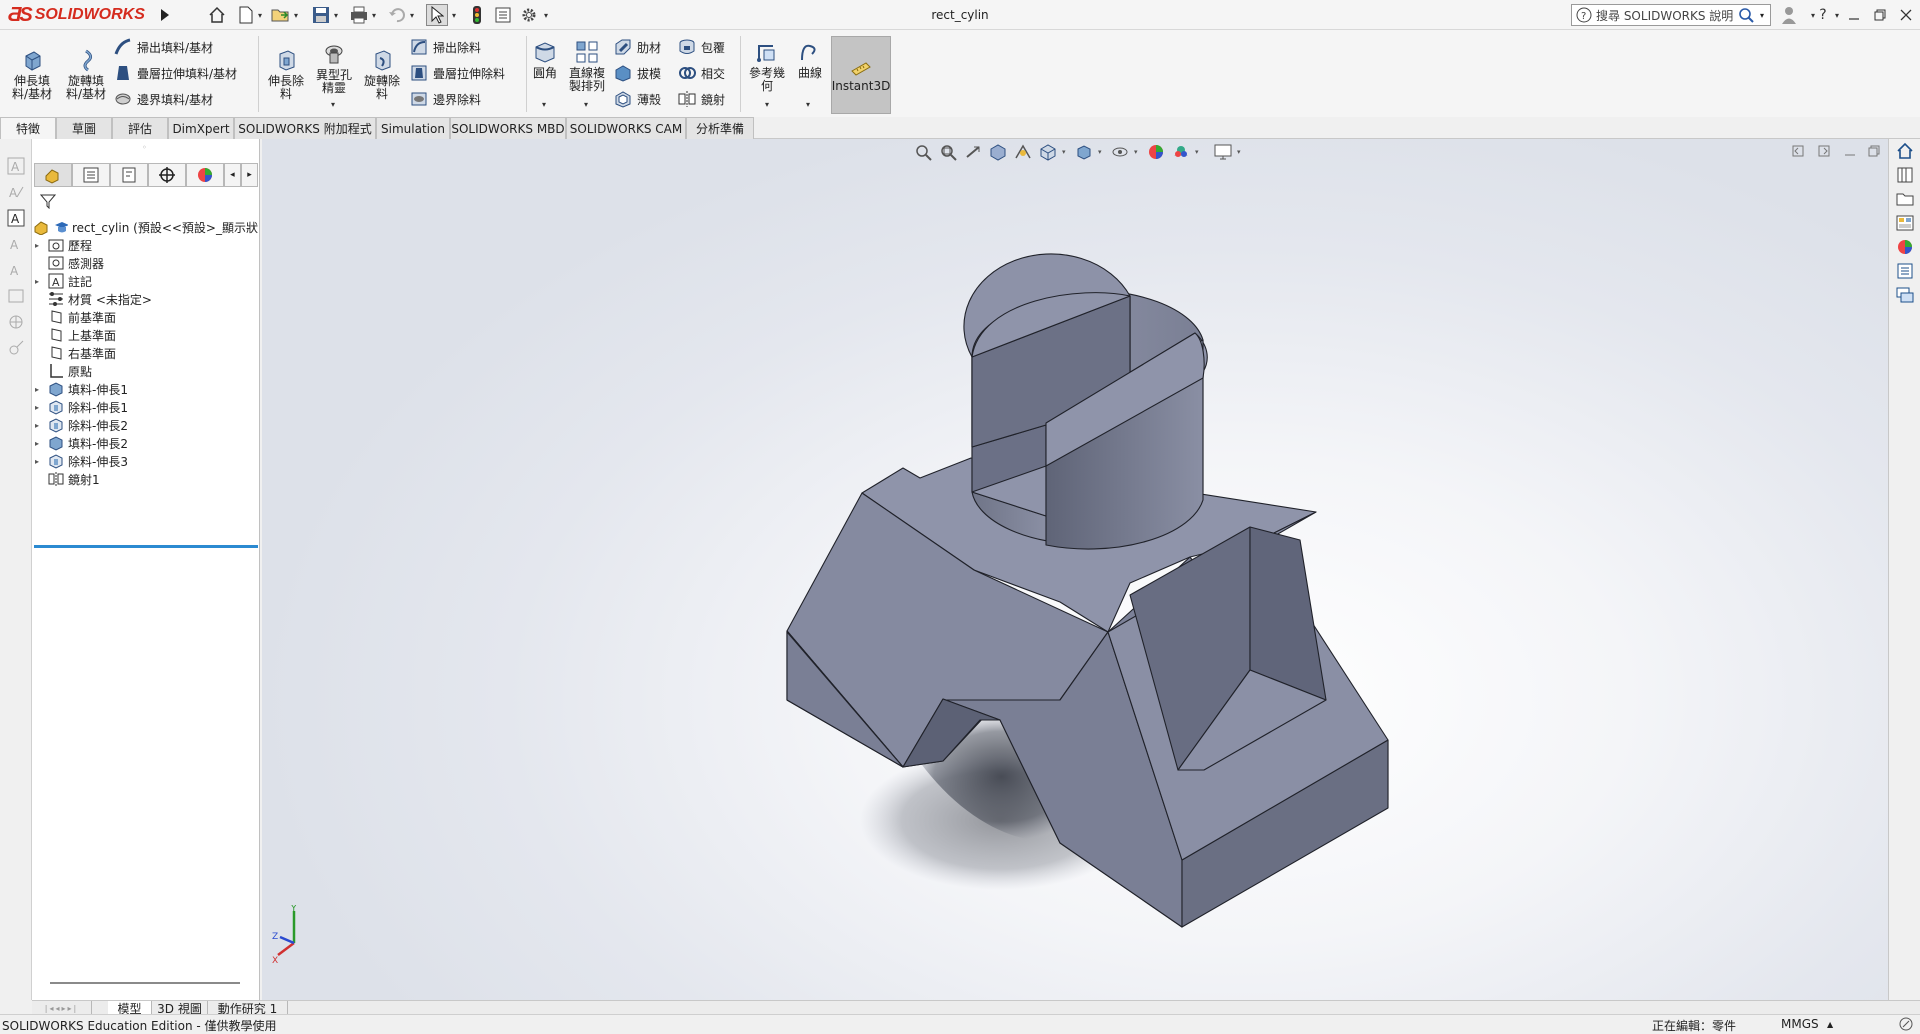 The height and width of the screenshot is (1034, 1920). What do you see at coordinates (637, 47) in the screenshot?
I see `rib-button: 肋材` at bounding box center [637, 47].